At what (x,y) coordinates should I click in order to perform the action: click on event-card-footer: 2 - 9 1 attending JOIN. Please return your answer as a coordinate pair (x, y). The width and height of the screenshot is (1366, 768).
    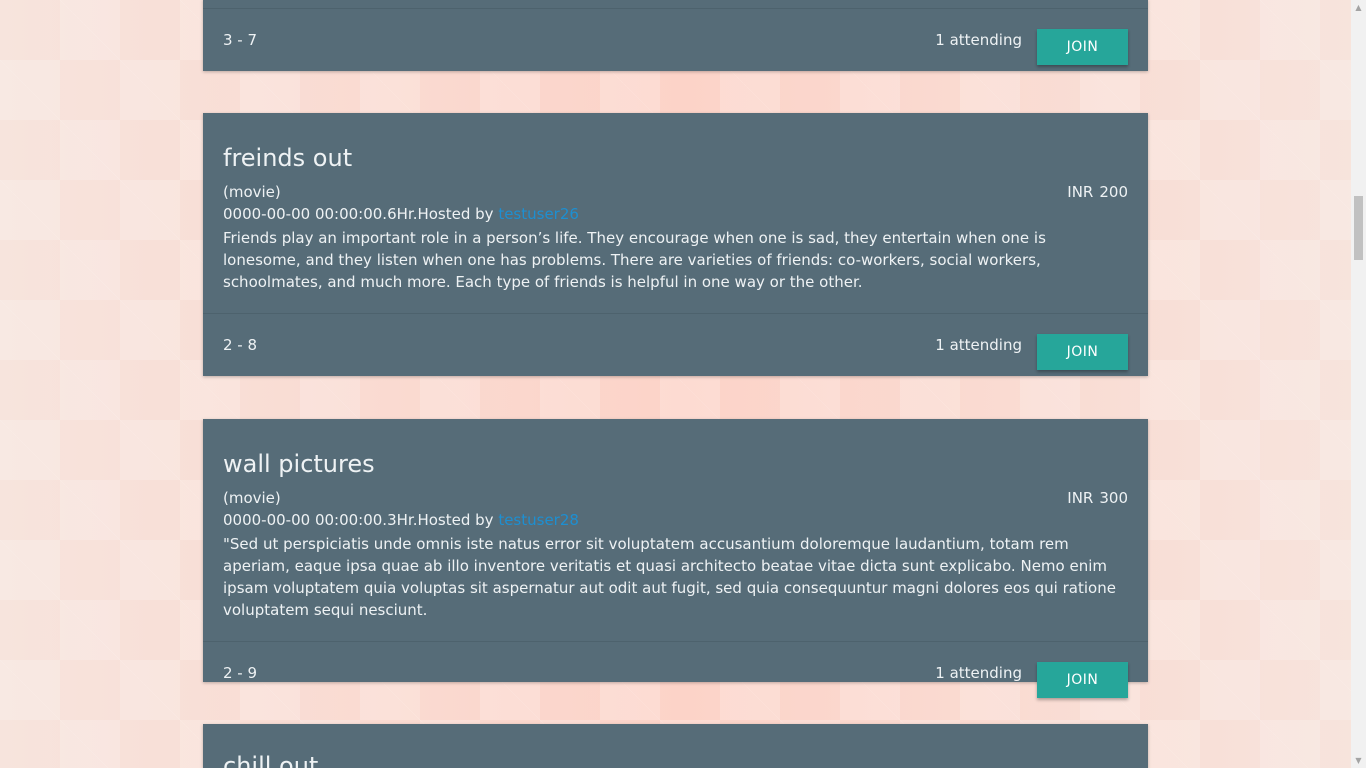
    Looking at the image, I should click on (675, 672).